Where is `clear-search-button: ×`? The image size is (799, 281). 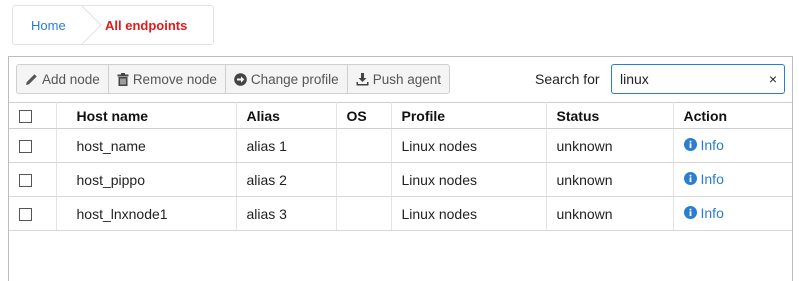
clear-search-button: × is located at coordinates (773, 79).